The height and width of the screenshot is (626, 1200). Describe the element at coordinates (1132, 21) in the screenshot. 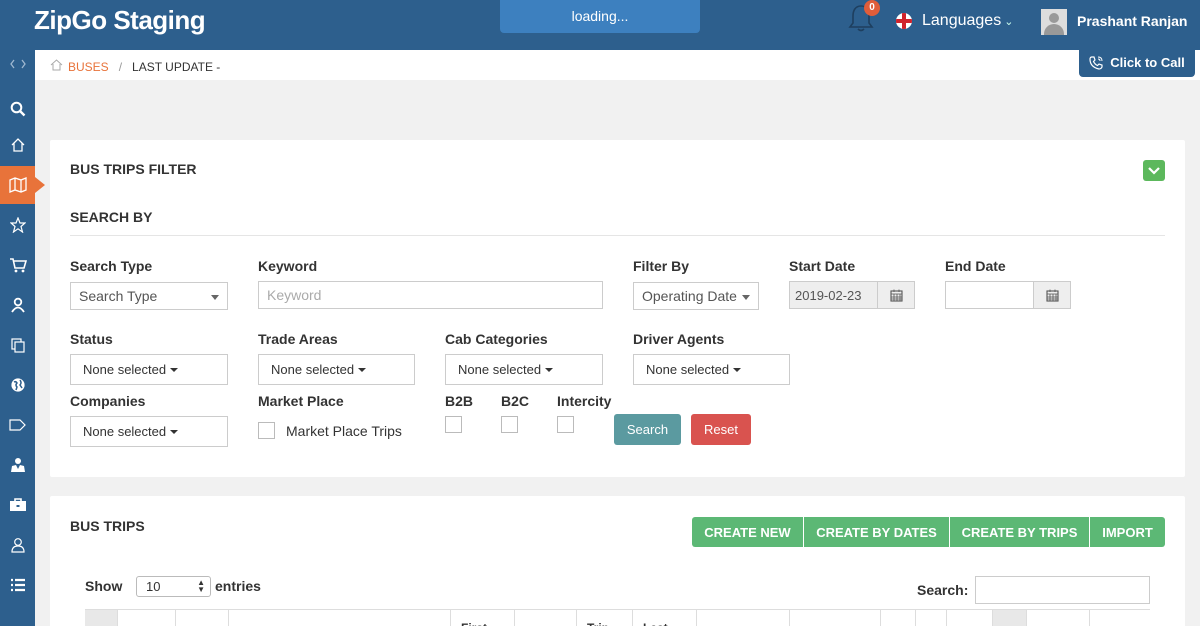

I see `user-name: Prashant Ranjan` at that location.